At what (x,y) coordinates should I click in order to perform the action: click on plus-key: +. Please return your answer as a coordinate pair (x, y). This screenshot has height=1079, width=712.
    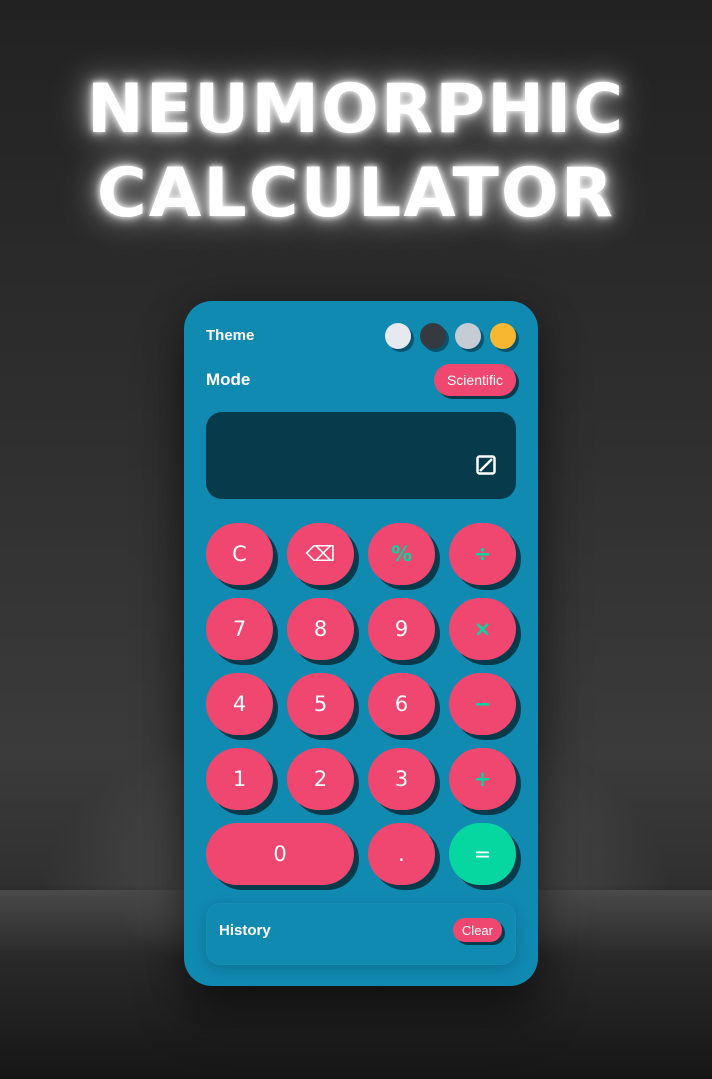
    Looking at the image, I should click on (482, 779).